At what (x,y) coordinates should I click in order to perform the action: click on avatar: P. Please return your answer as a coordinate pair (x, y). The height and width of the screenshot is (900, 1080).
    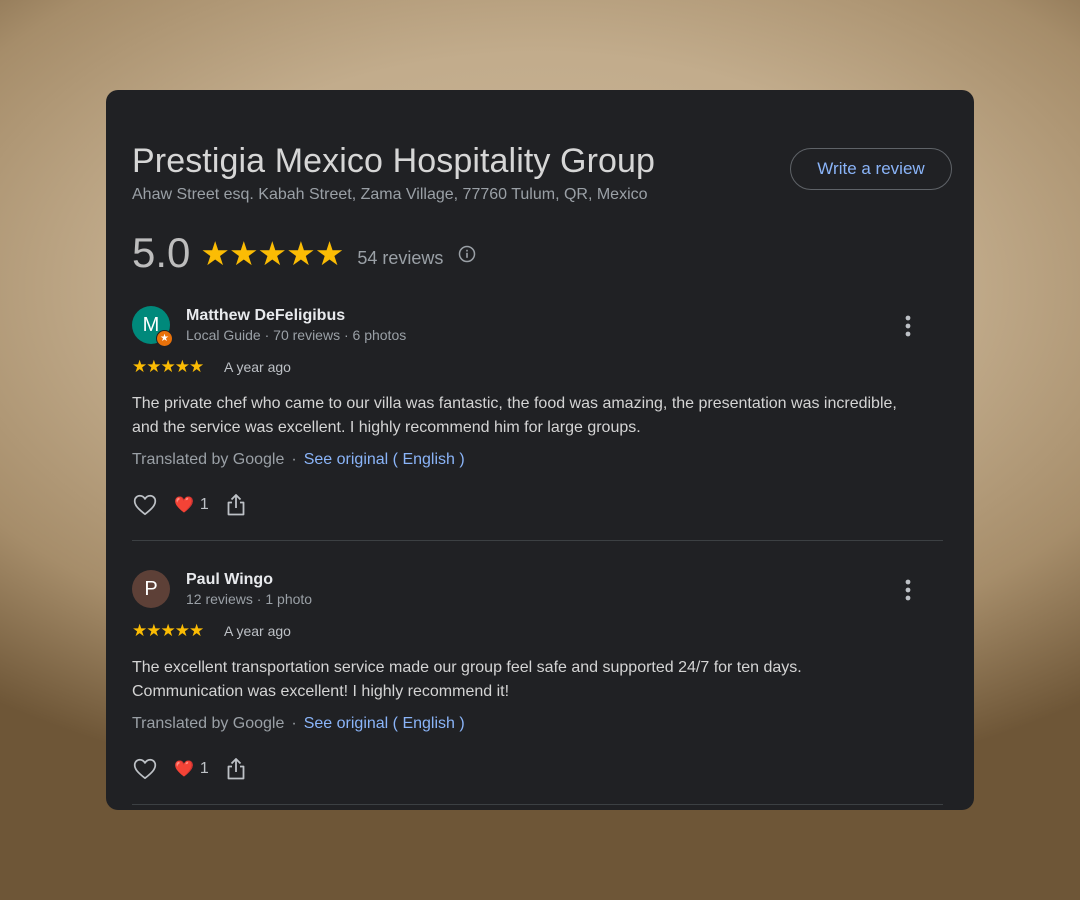
    Looking at the image, I should click on (151, 589).